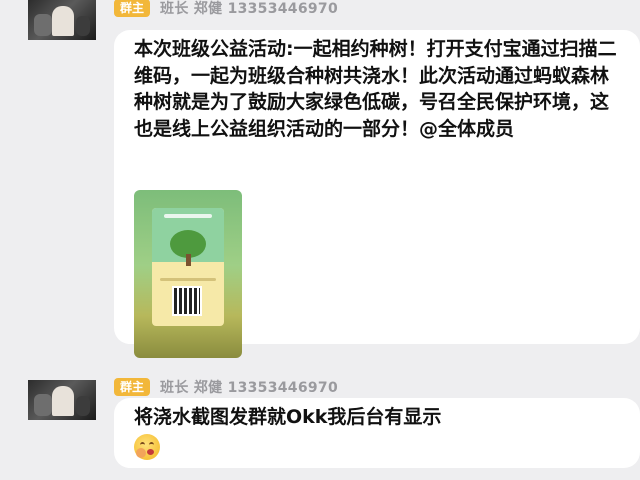 The height and width of the screenshot is (480, 640). I want to click on message-text: 将浇水截图发群就Okk我后台有显示, so click(288, 417).